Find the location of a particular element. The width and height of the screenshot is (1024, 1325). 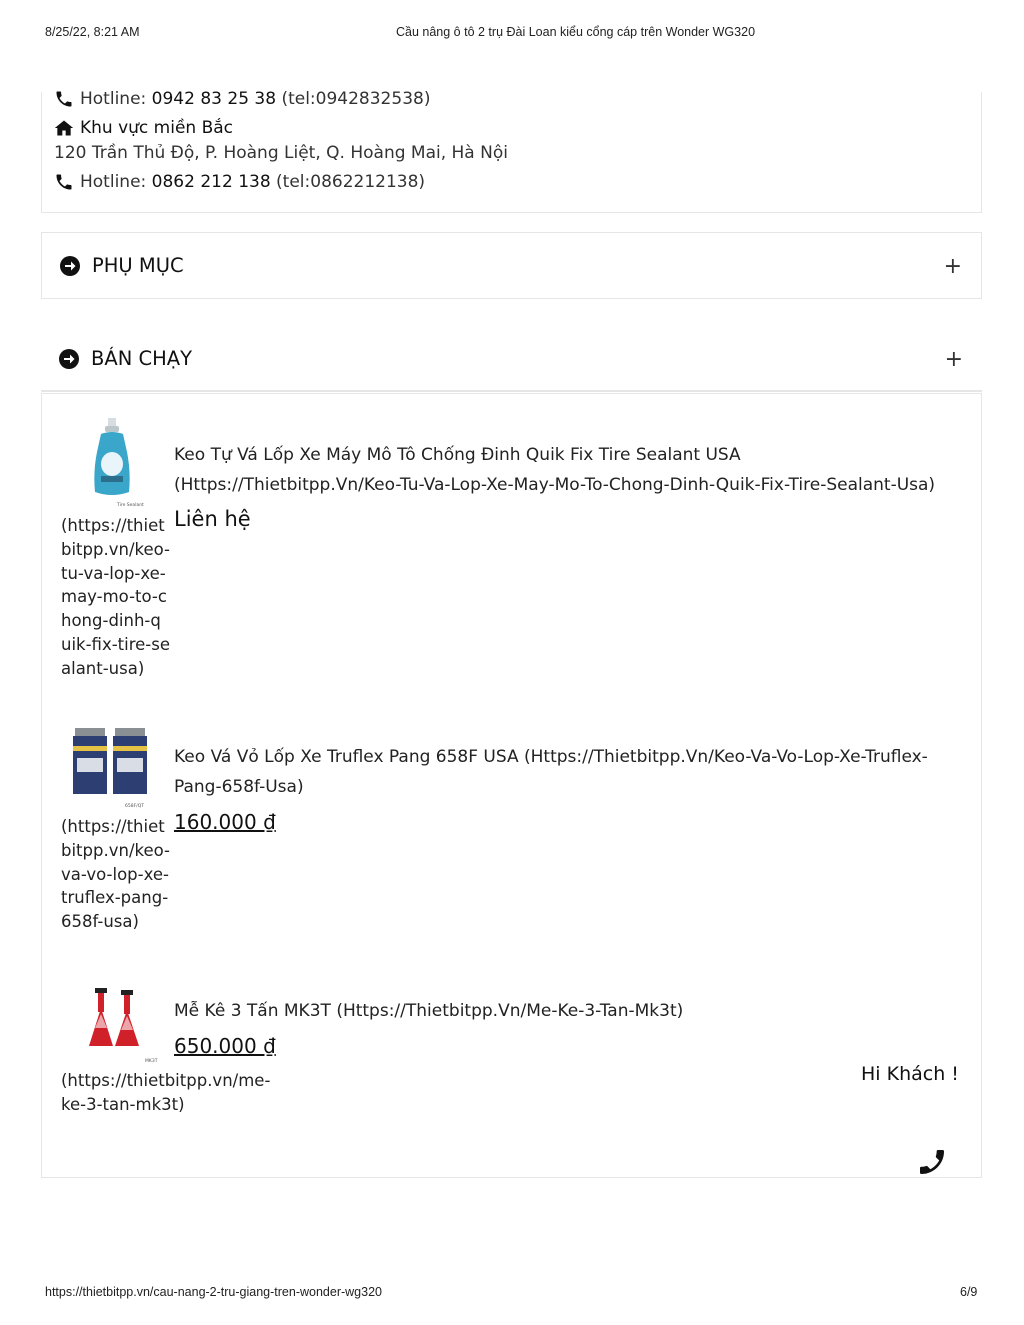

truflex-cans-image: 658F/QT is located at coordinates (110, 768).